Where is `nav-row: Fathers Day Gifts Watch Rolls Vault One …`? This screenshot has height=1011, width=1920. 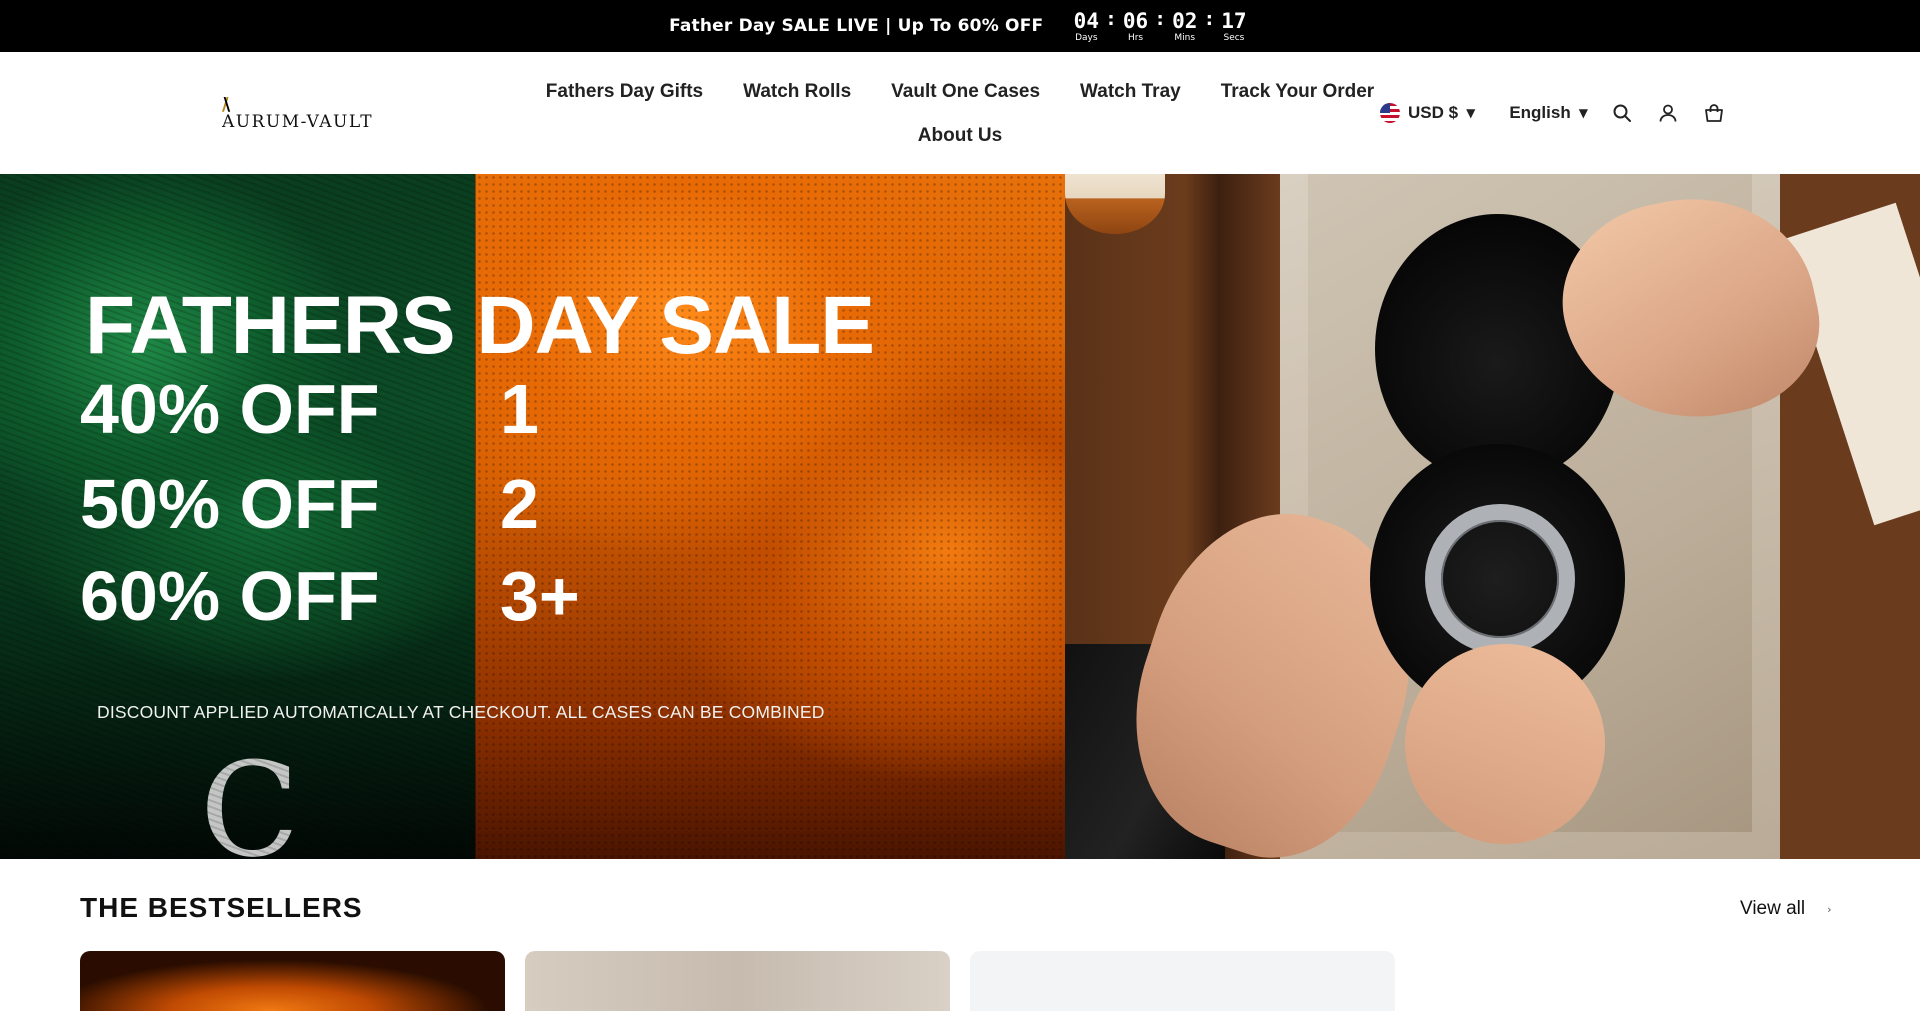
nav-row: Fathers Day Gifts Watch Rolls Vault One … is located at coordinates (960, 92).